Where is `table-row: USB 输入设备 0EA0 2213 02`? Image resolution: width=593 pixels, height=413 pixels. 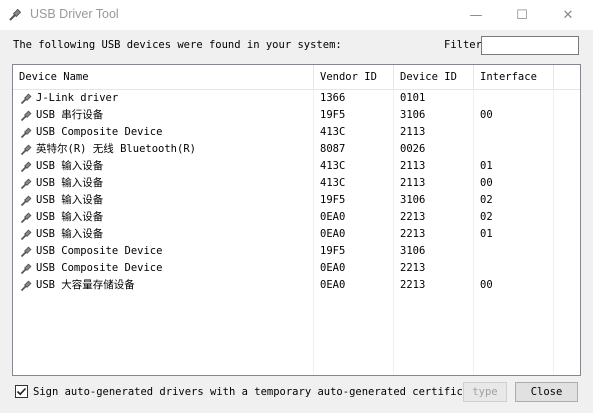
table-row: USB 输入设备 0EA0 2213 02 is located at coordinates (296, 217).